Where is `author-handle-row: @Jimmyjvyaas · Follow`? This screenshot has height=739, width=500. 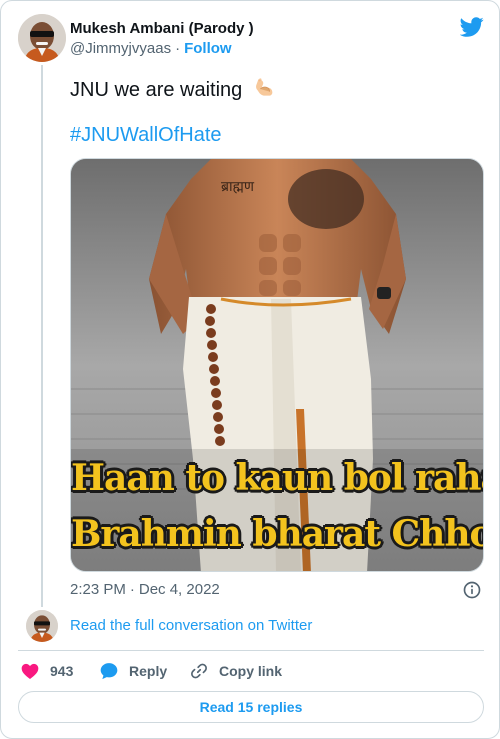
author-handle-row: @Jimmyjvyaas · Follow is located at coordinates (151, 48).